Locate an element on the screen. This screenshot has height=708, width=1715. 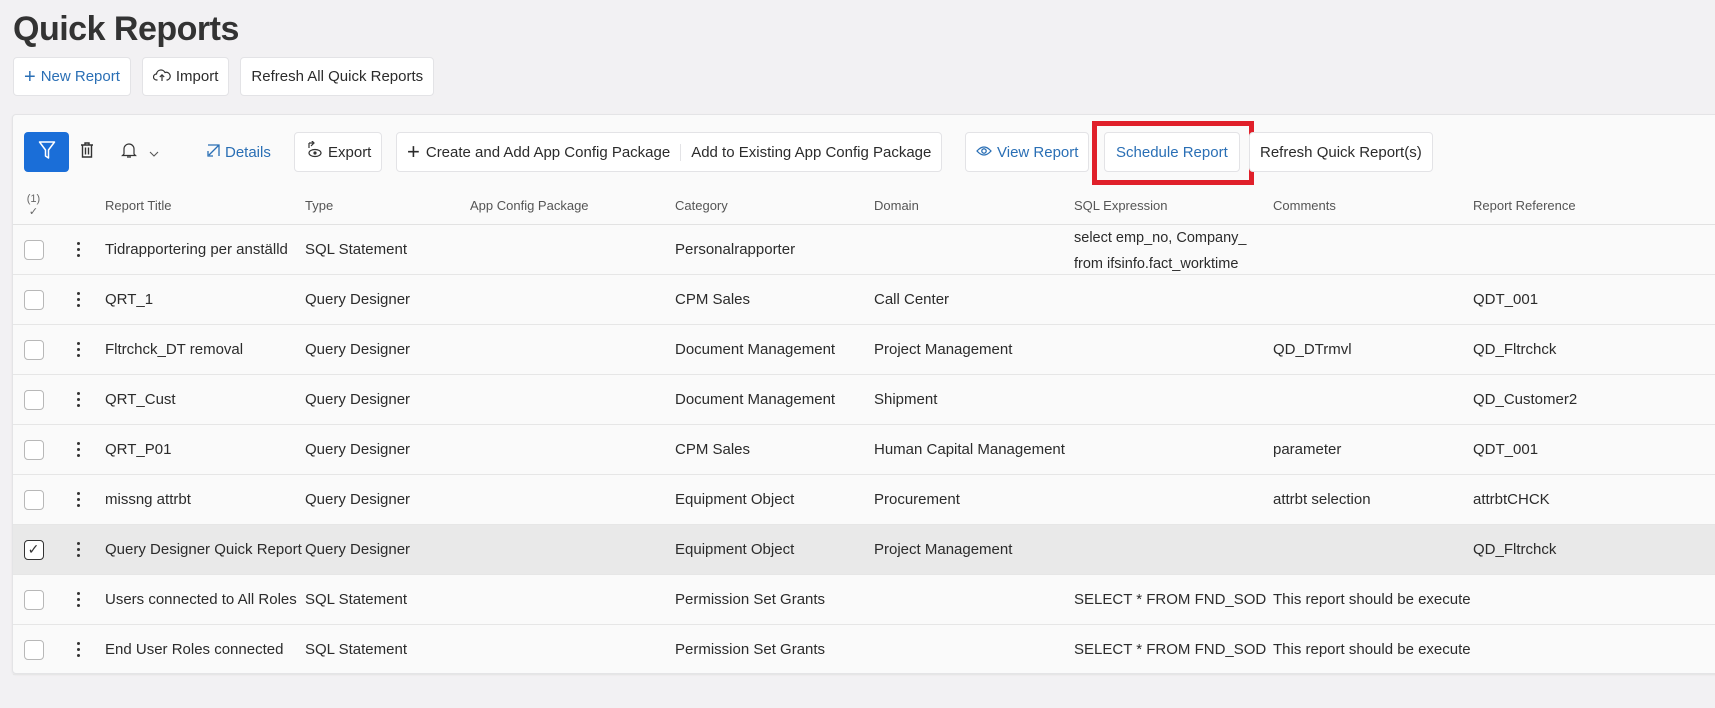
highlight-box is located at coordinates (1173, 153).